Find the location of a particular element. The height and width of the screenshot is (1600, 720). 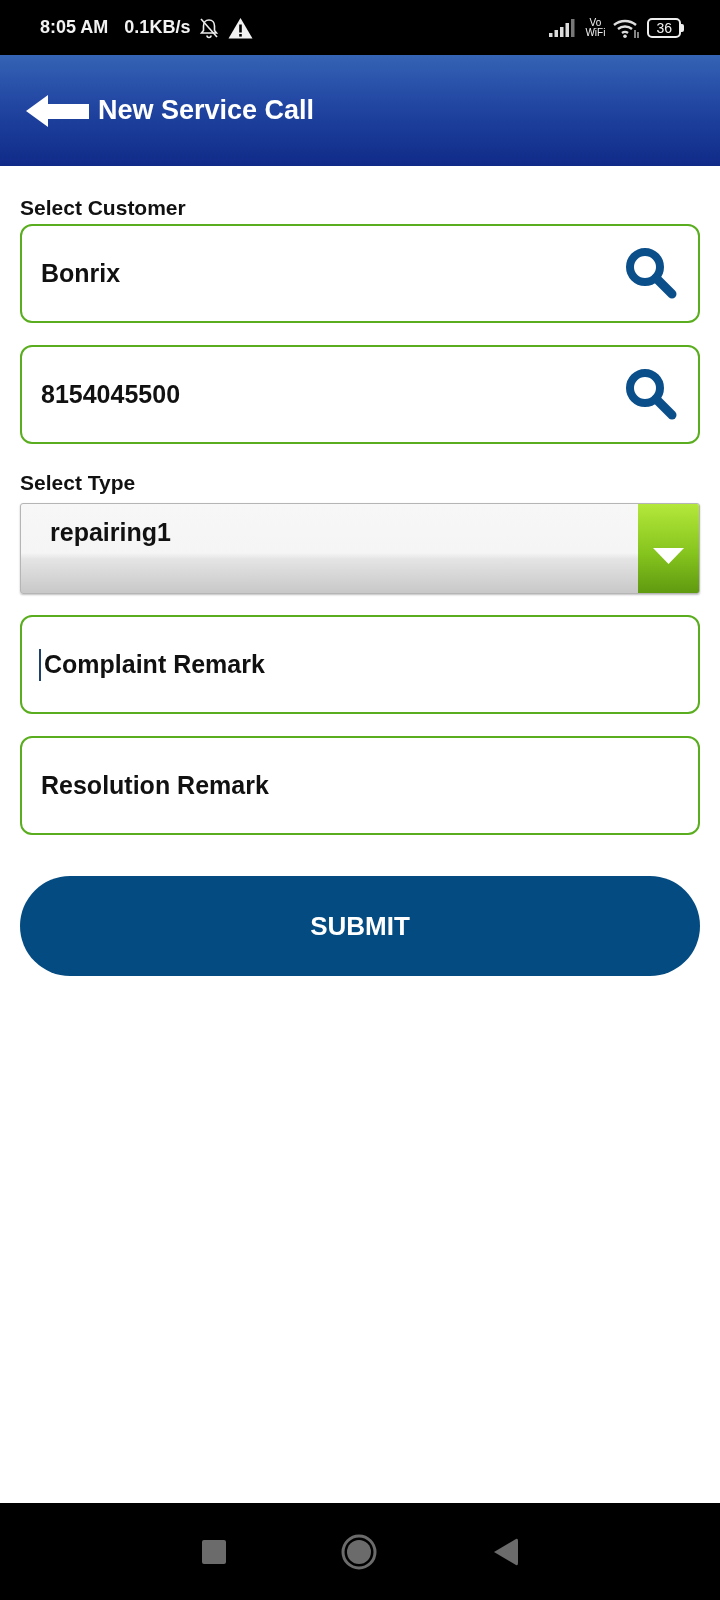

status-time: 8:05 AM is located at coordinates (74, 27).